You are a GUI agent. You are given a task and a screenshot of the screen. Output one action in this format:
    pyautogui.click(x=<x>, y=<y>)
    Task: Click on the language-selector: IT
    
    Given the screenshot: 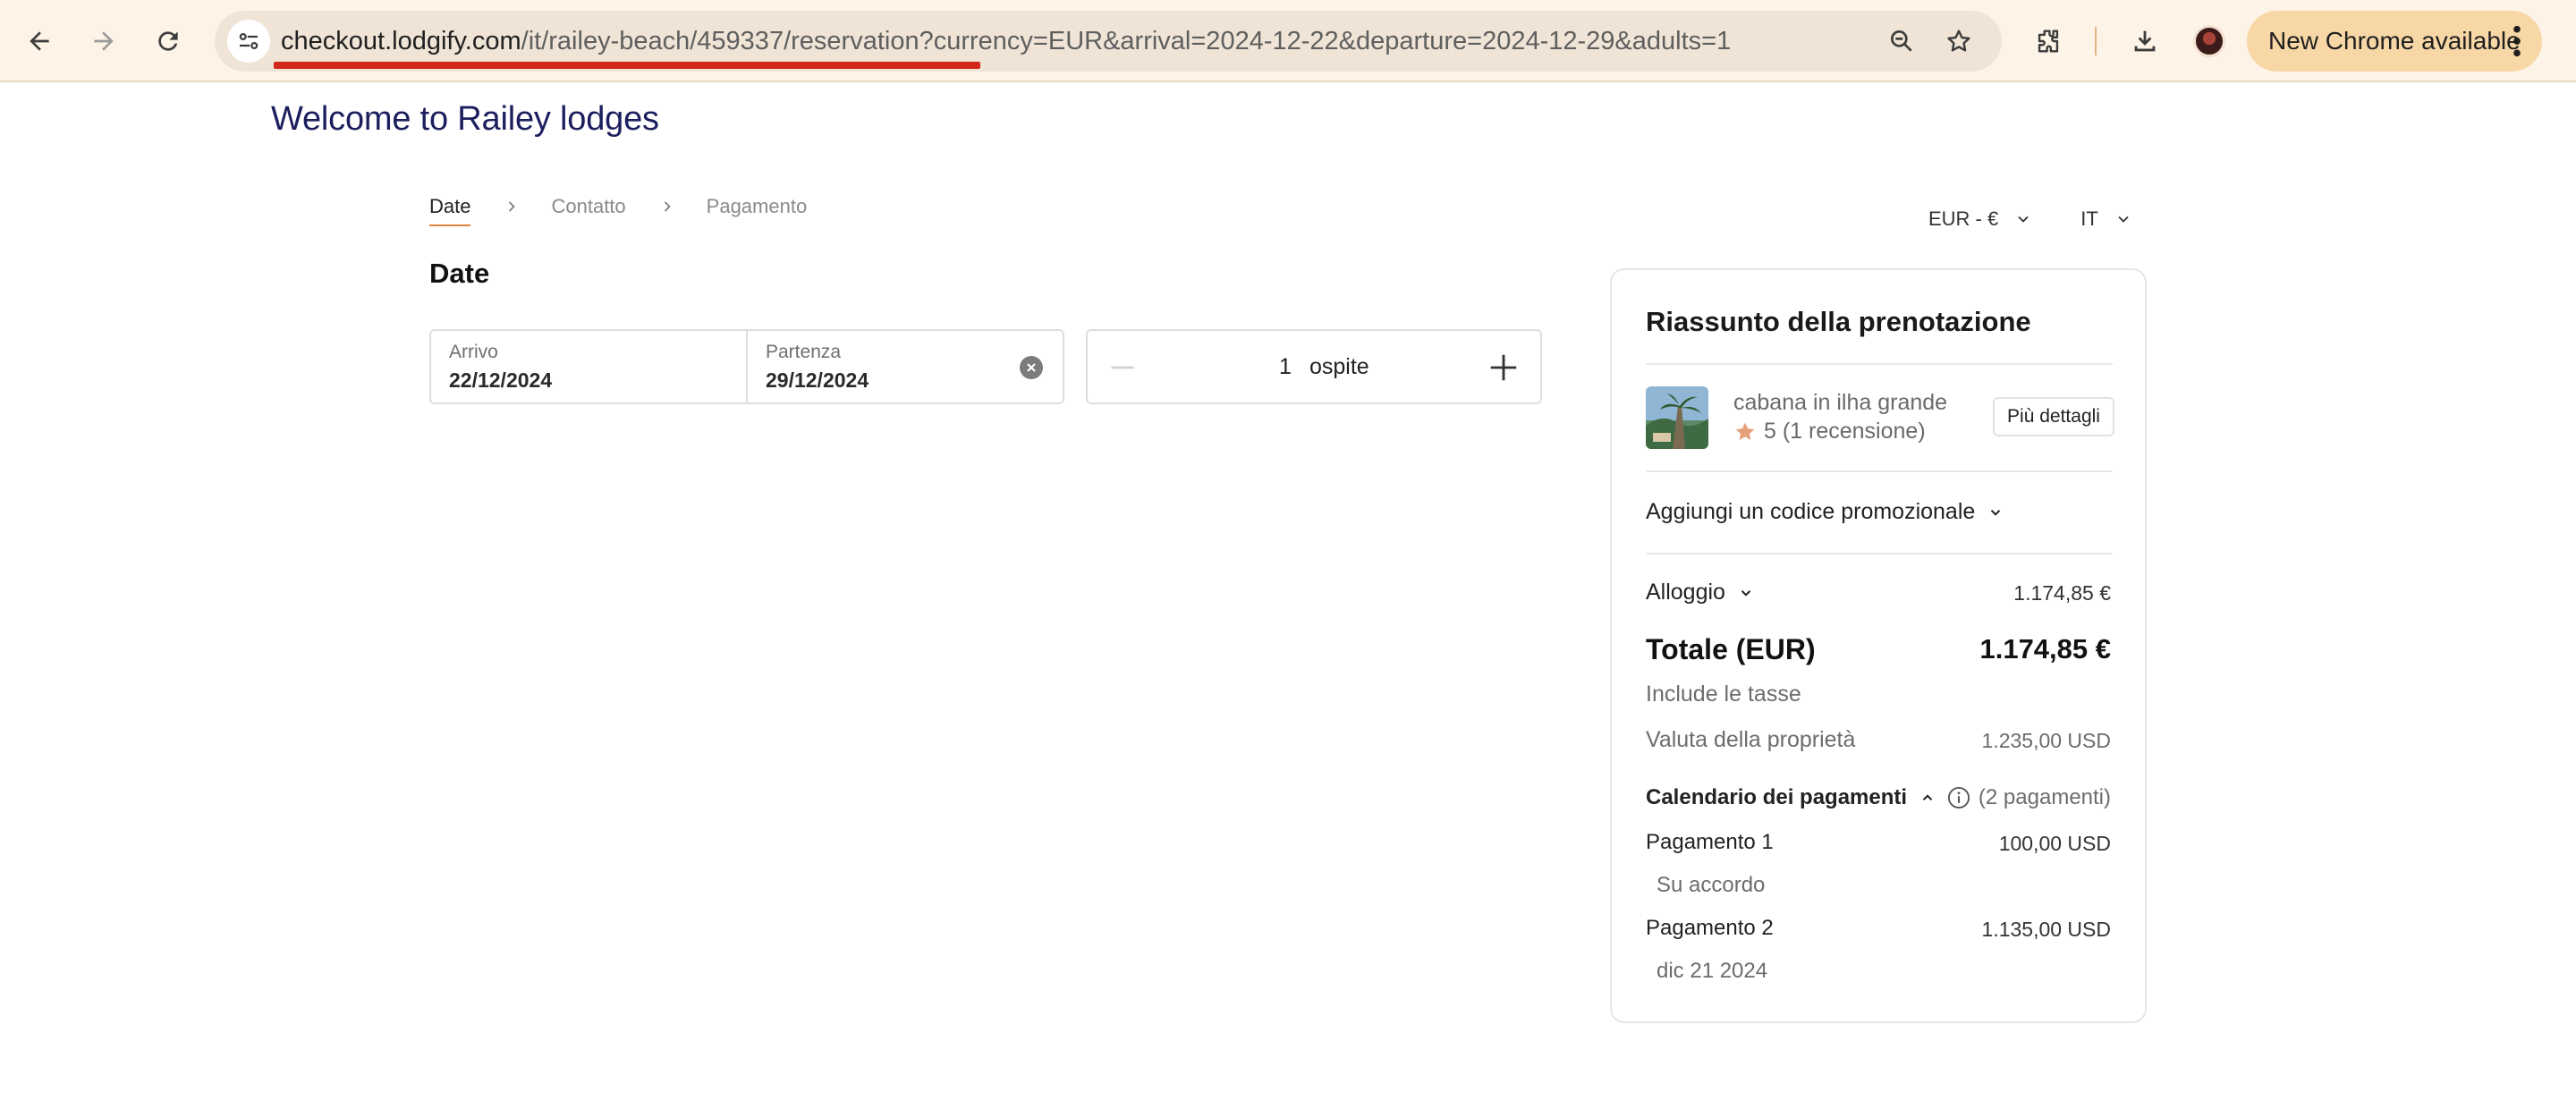 What is the action you would take?
    pyautogui.click(x=2106, y=219)
    